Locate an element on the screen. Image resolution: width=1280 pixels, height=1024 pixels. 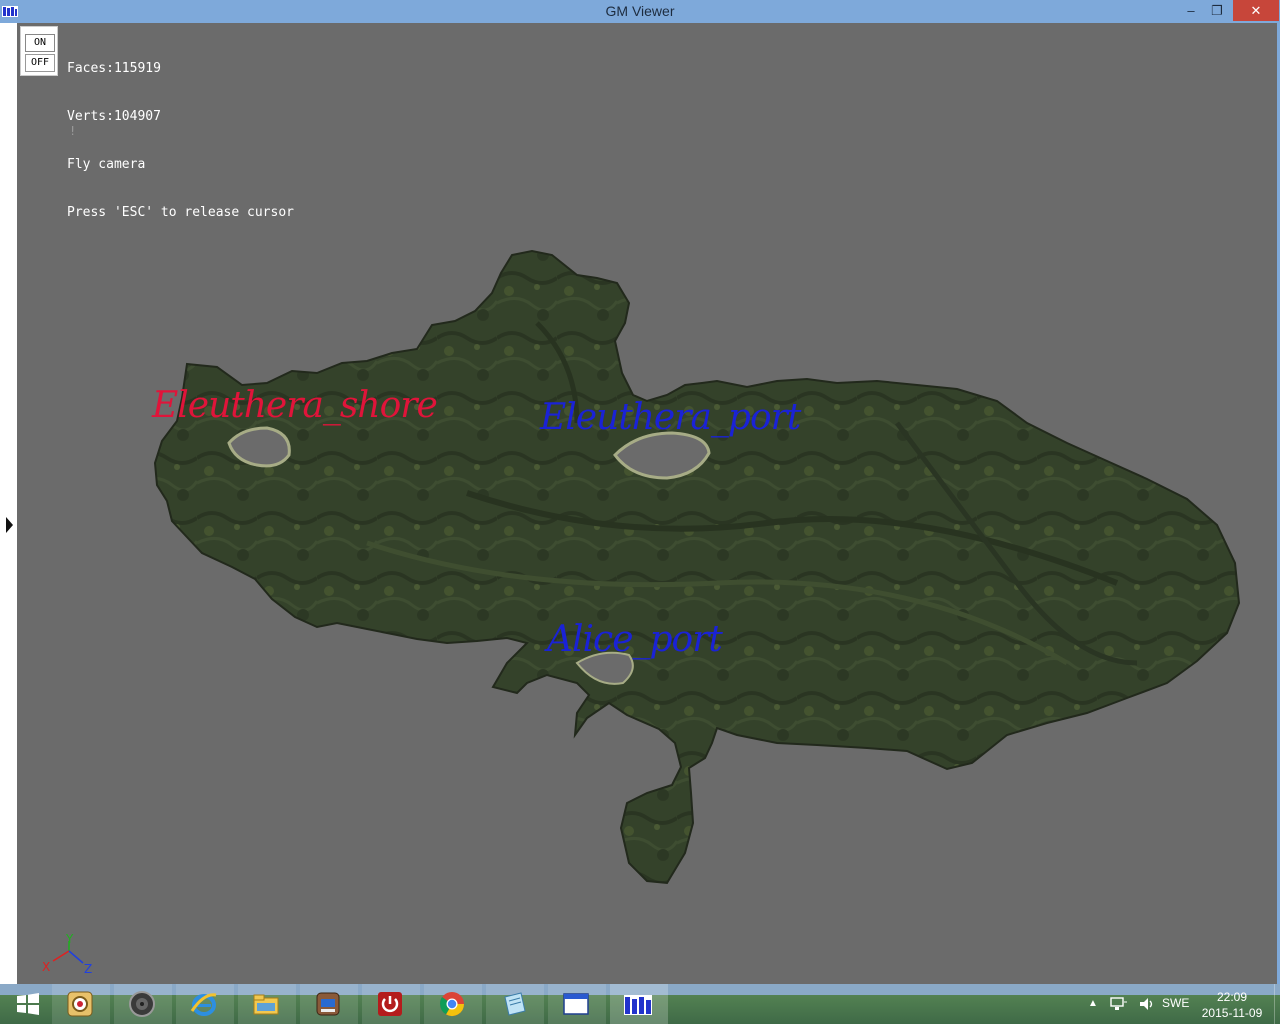
camera-mode: Fly camera is located at coordinates (106, 164).